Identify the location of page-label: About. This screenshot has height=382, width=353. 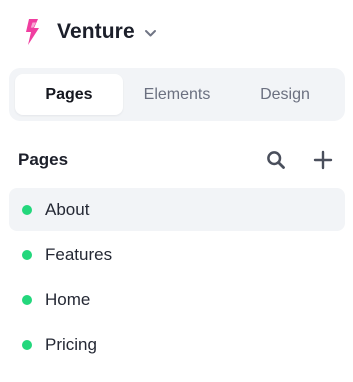
(67, 209).